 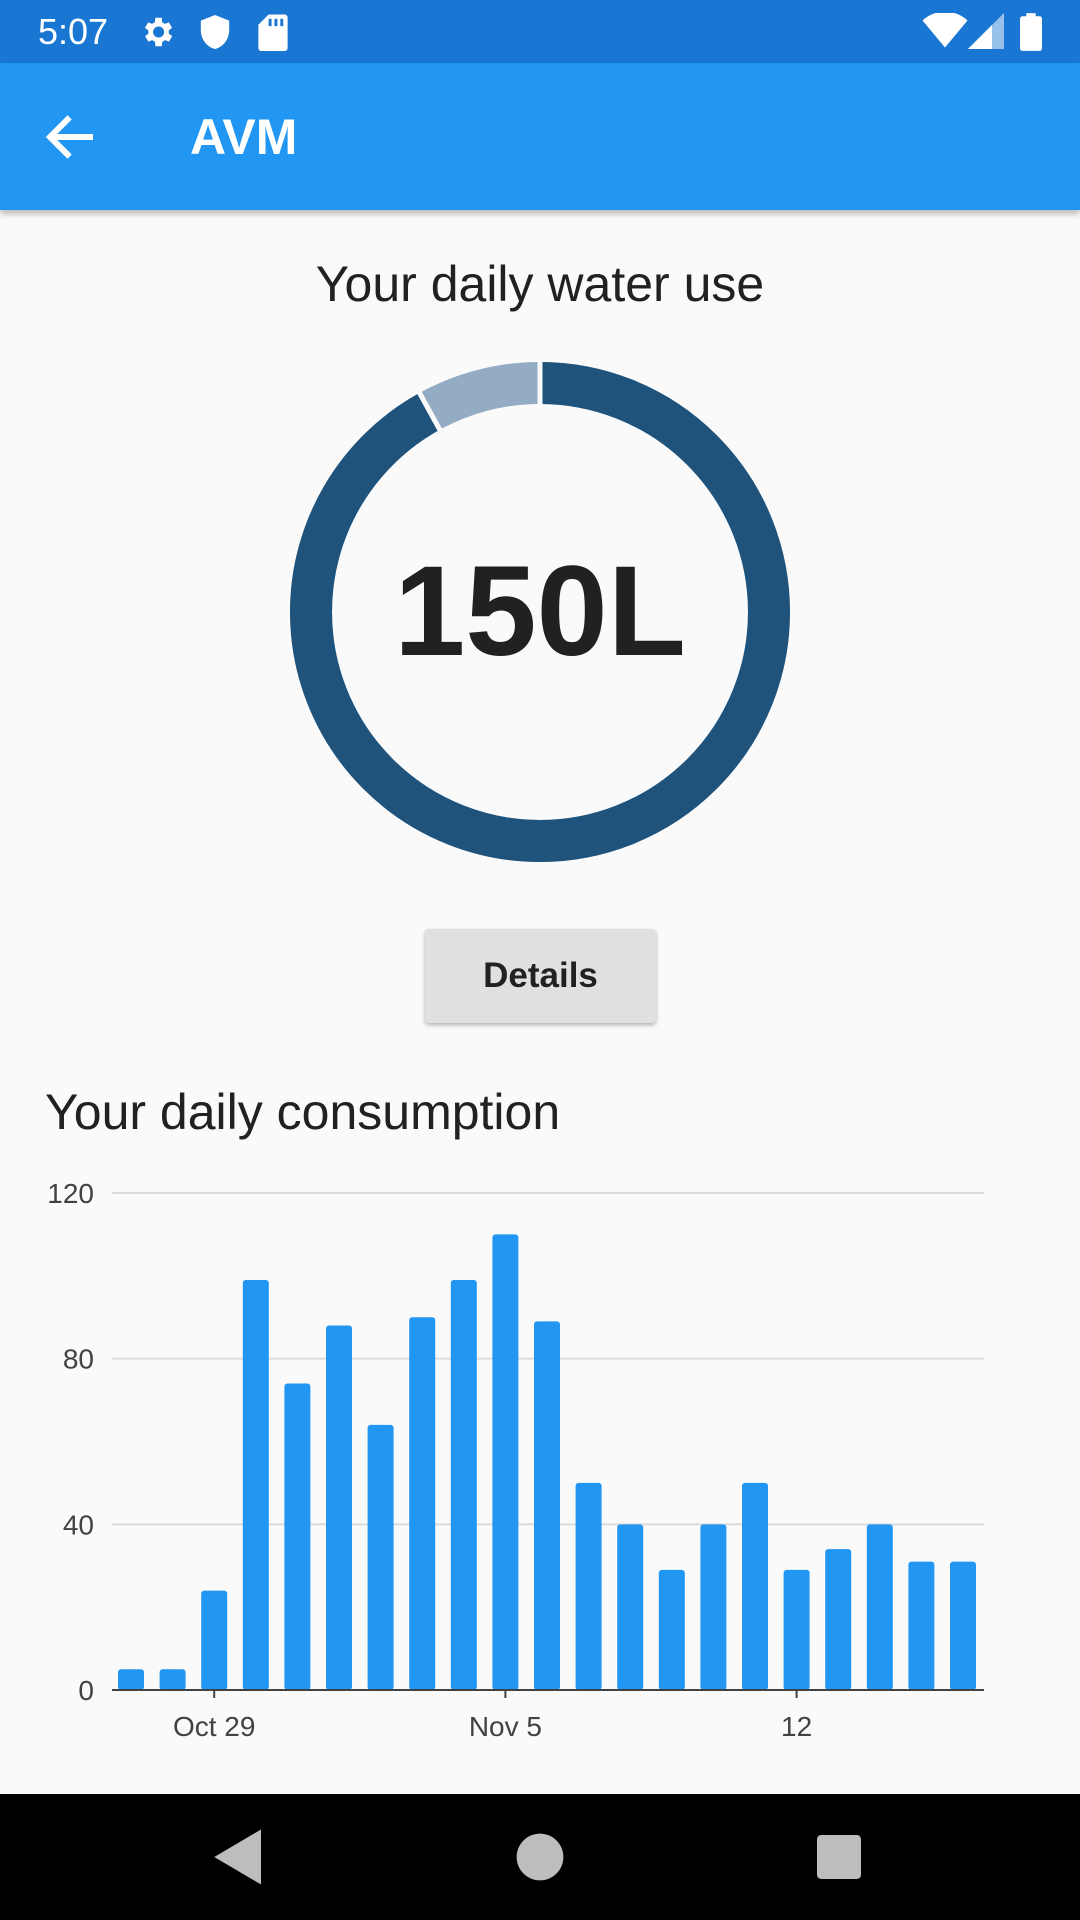 I want to click on status-bar: 5:07, so click(x=540, y=31).